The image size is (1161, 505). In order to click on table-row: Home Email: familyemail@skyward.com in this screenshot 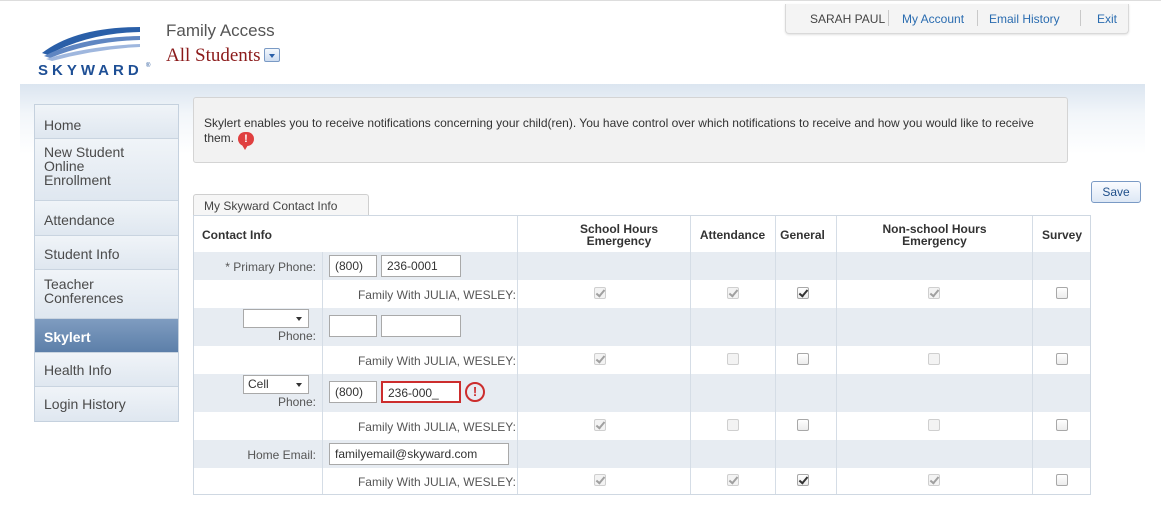, I will do `click(642, 454)`.